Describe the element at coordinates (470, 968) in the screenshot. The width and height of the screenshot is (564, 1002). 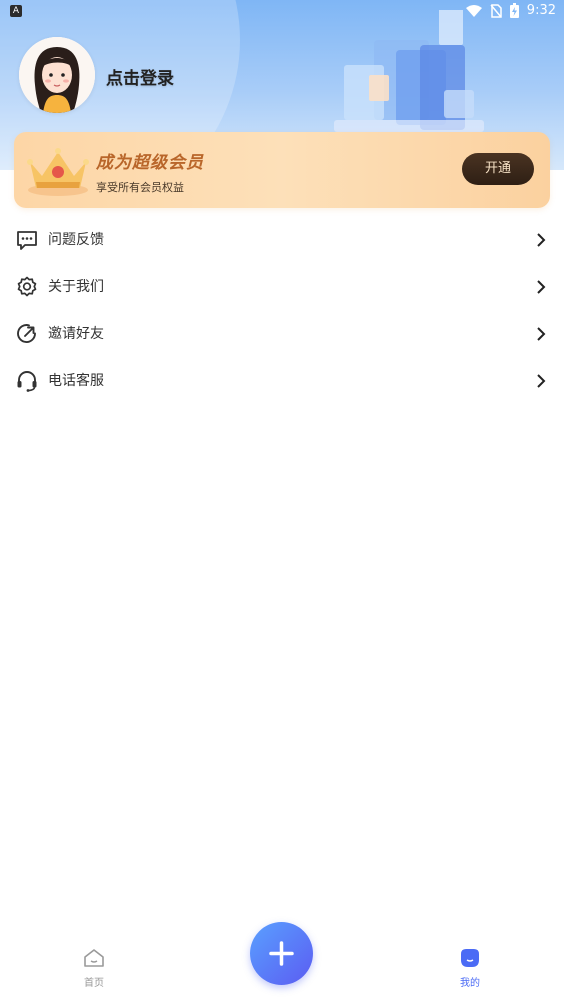
I see `tab-mine: 我的` at that location.